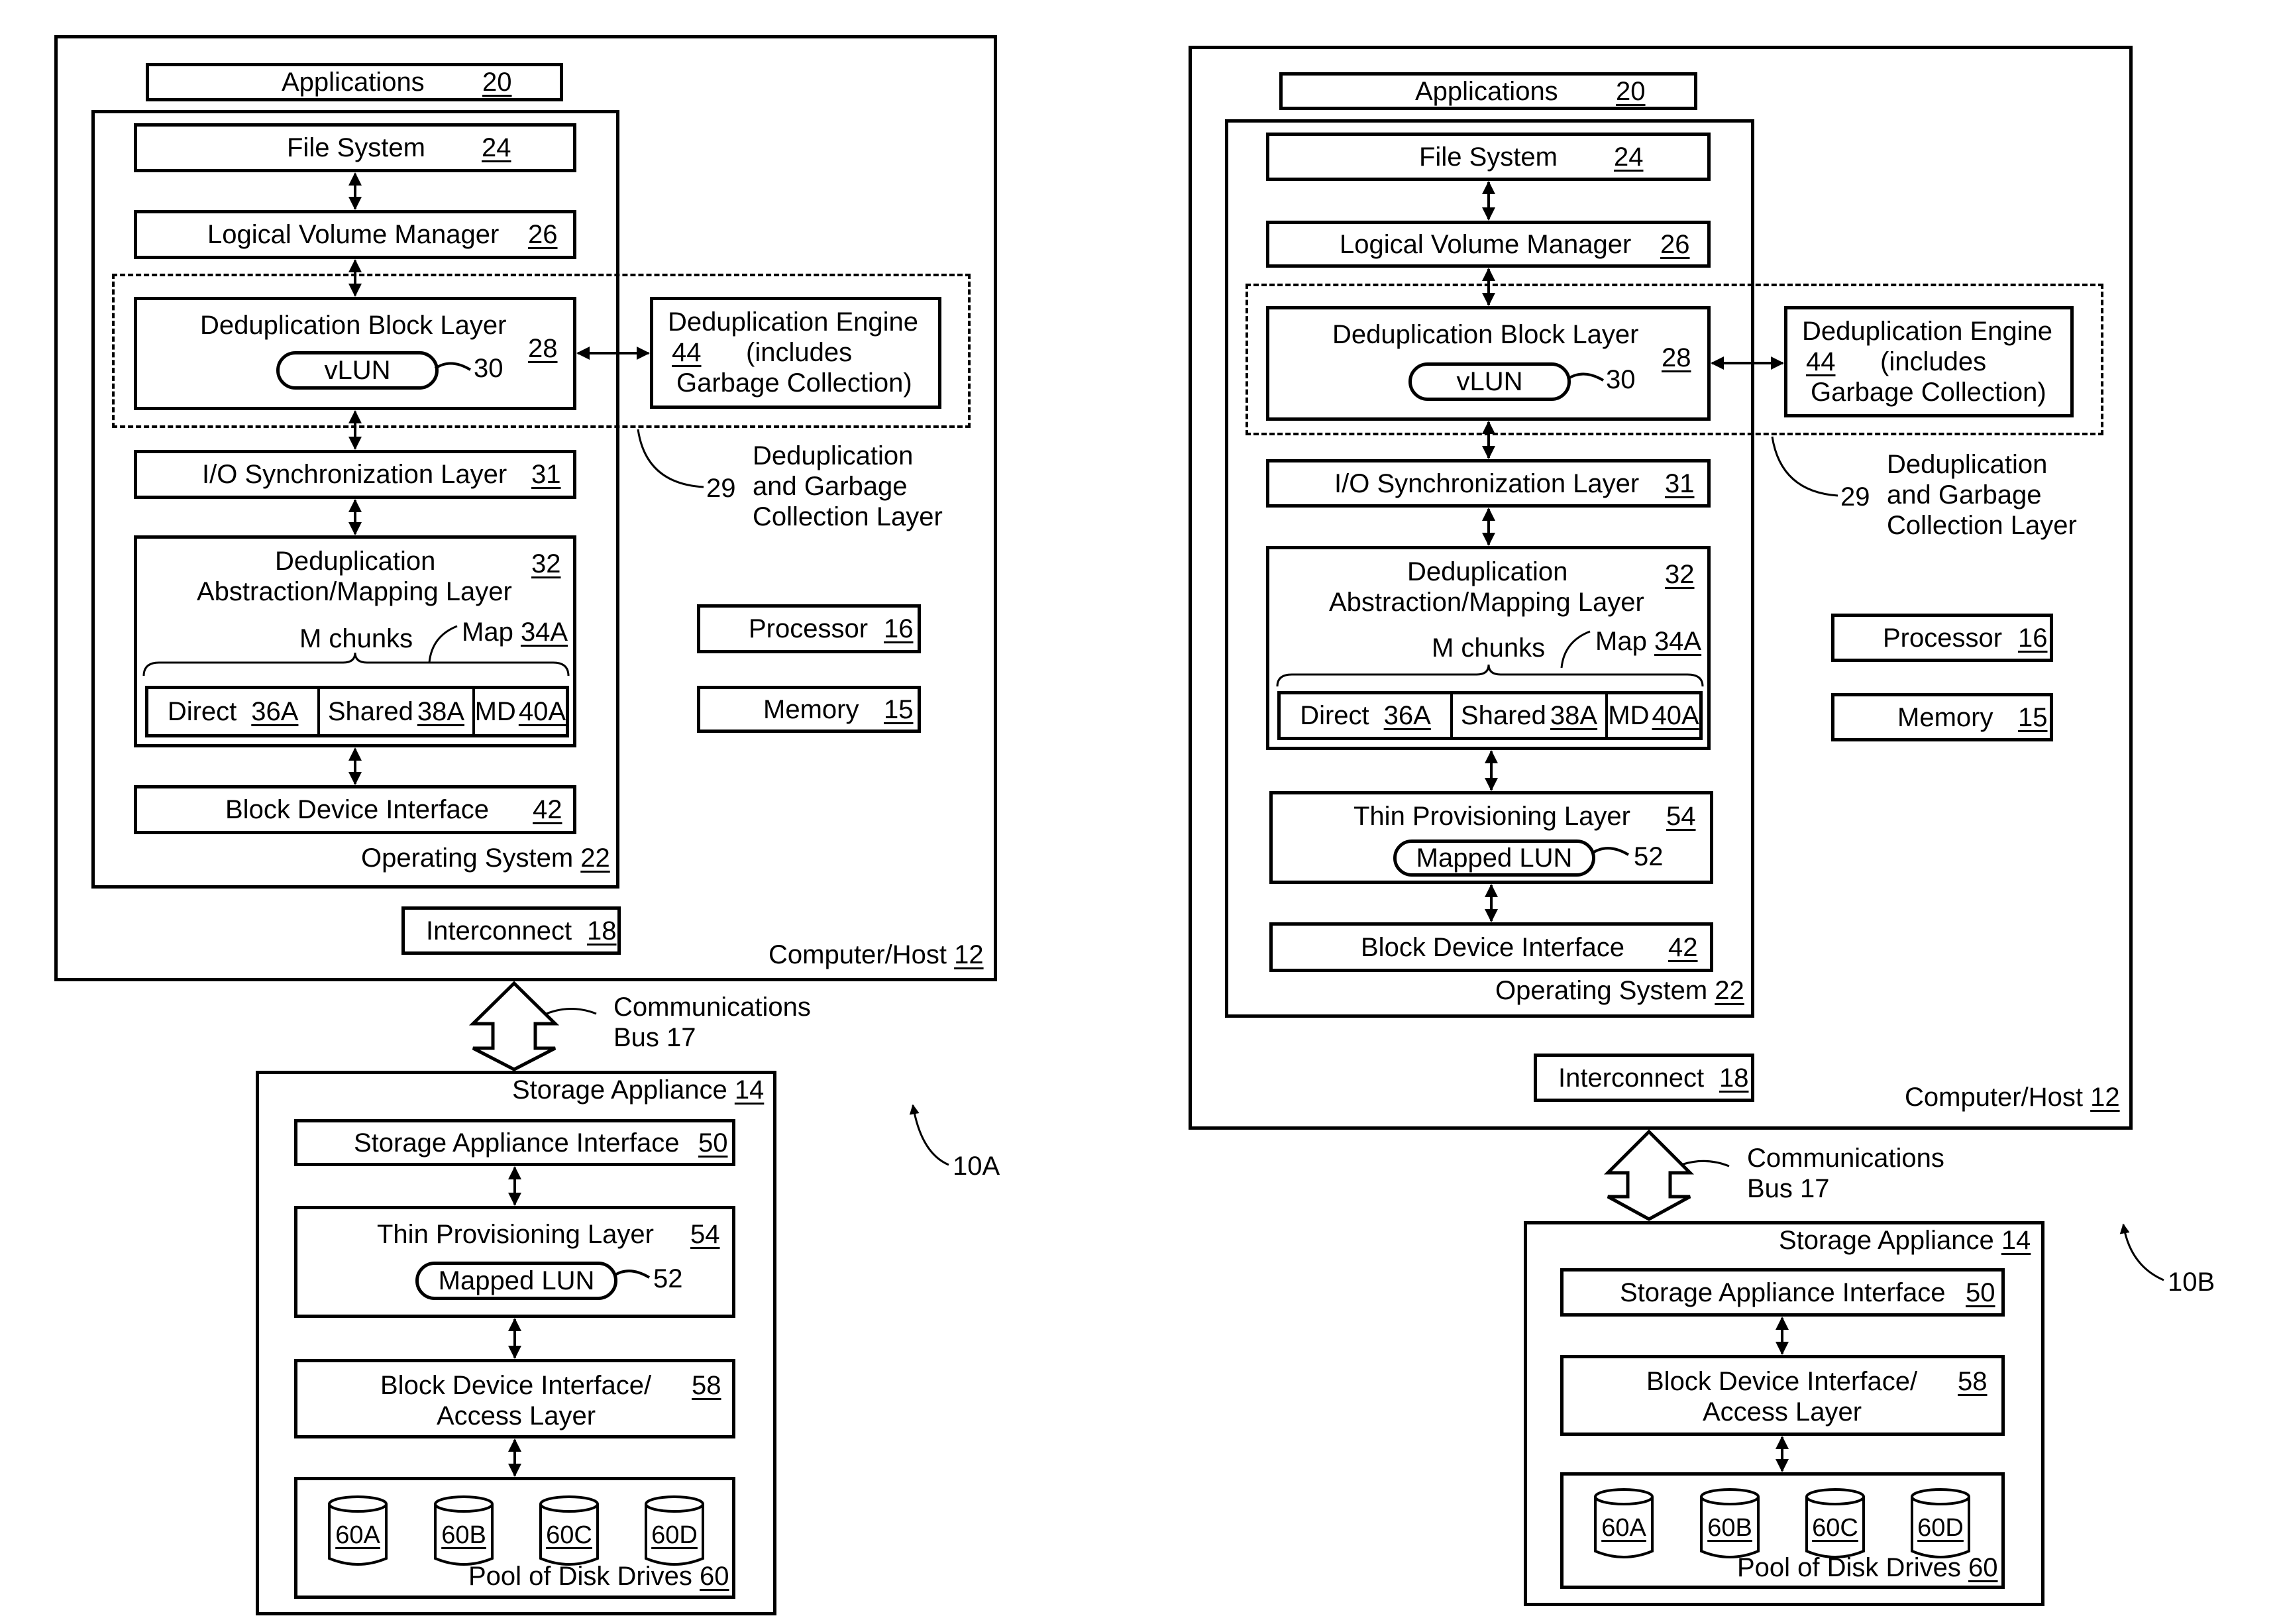 The height and width of the screenshot is (1624, 2281). I want to click on memory-box: Memory 15, so click(809, 709).